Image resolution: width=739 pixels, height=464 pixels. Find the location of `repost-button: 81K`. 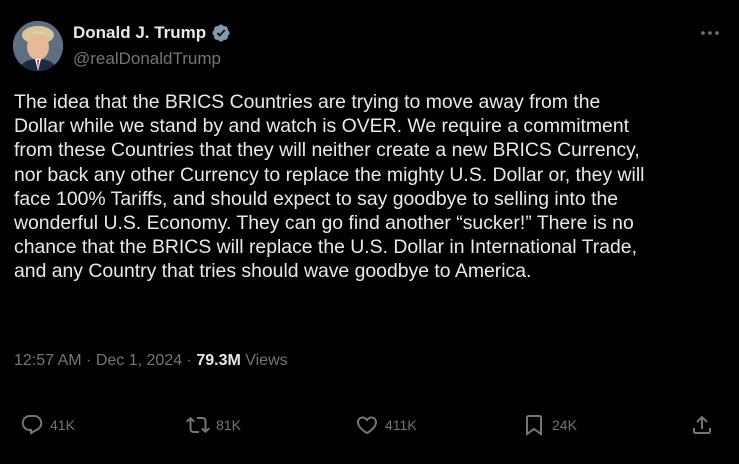

repost-button: 81K is located at coordinates (213, 425).